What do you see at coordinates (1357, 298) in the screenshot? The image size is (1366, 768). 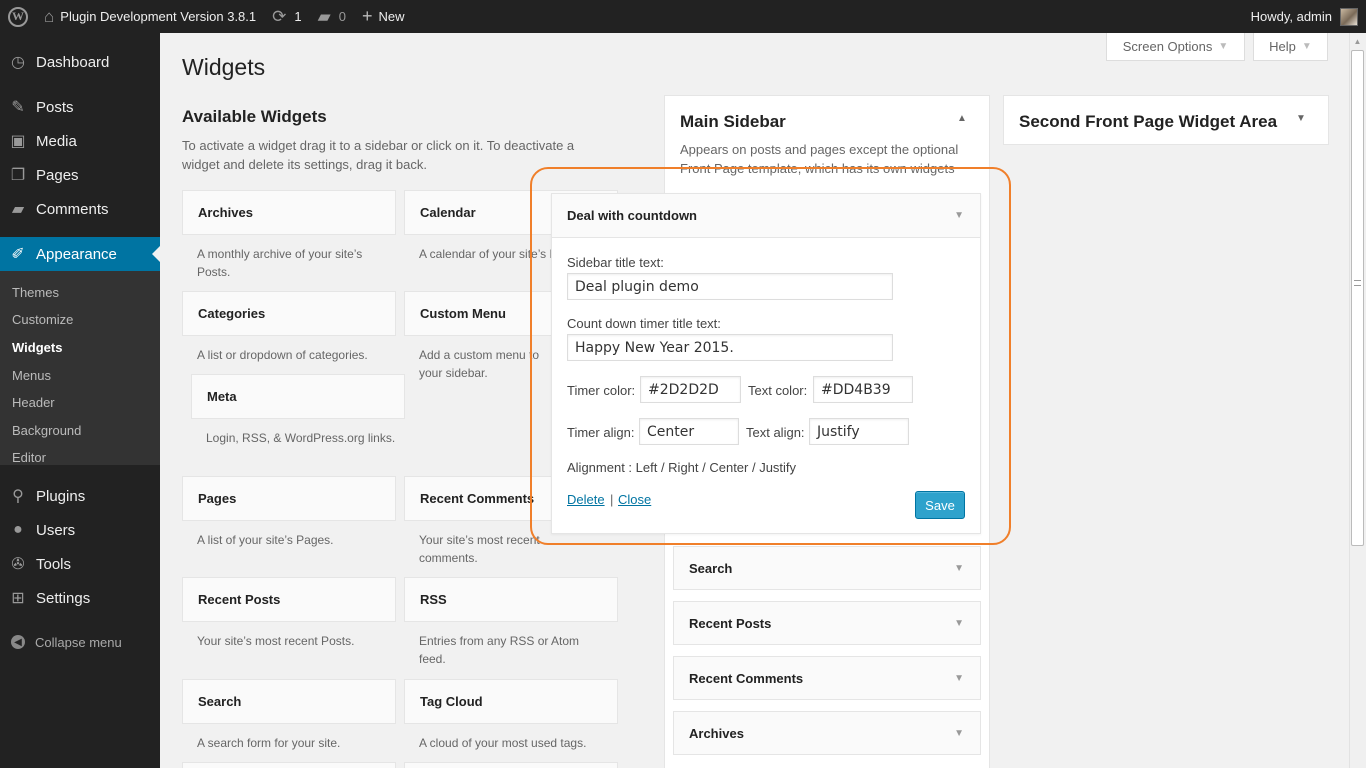 I see `scrollbar-thumb` at bounding box center [1357, 298].